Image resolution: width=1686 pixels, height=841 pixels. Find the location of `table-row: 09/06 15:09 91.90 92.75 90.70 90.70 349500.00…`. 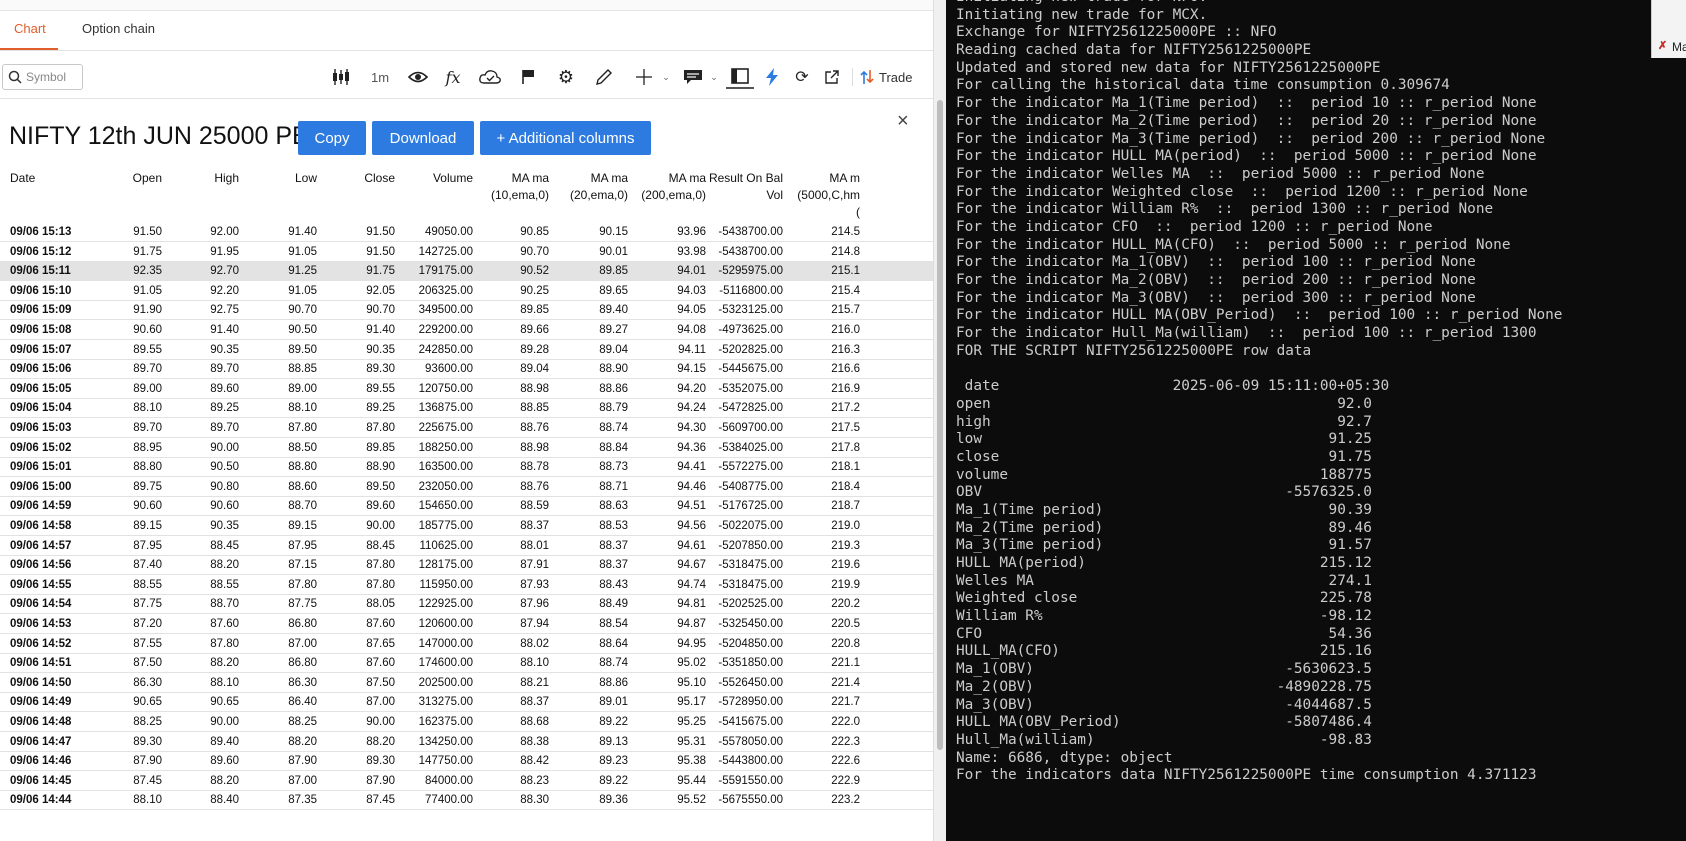

table-row: 09/06 15:09 91.90 92.75 90.70 90.70 349500.00… is located at coordinates (466, 311).